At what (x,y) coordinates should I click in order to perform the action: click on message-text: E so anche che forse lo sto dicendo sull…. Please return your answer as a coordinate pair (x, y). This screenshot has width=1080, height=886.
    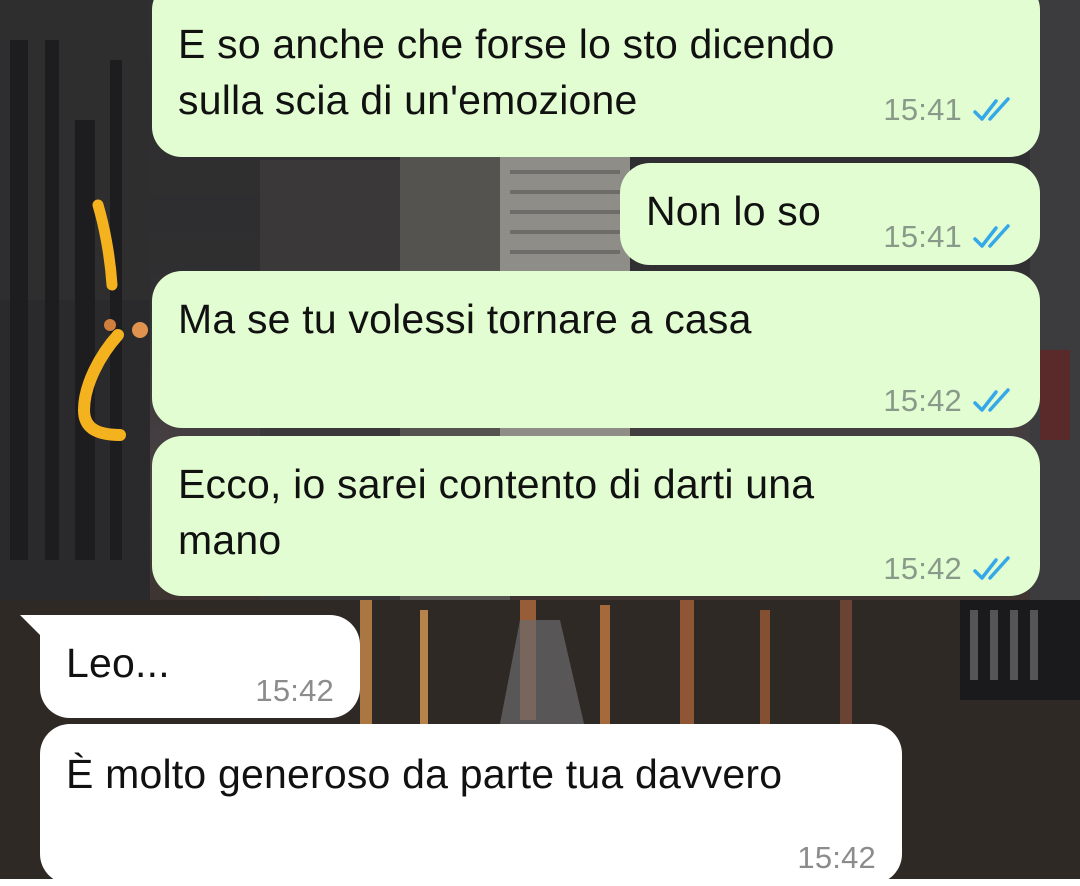
    Looking at the image, I should click on (506, 72).